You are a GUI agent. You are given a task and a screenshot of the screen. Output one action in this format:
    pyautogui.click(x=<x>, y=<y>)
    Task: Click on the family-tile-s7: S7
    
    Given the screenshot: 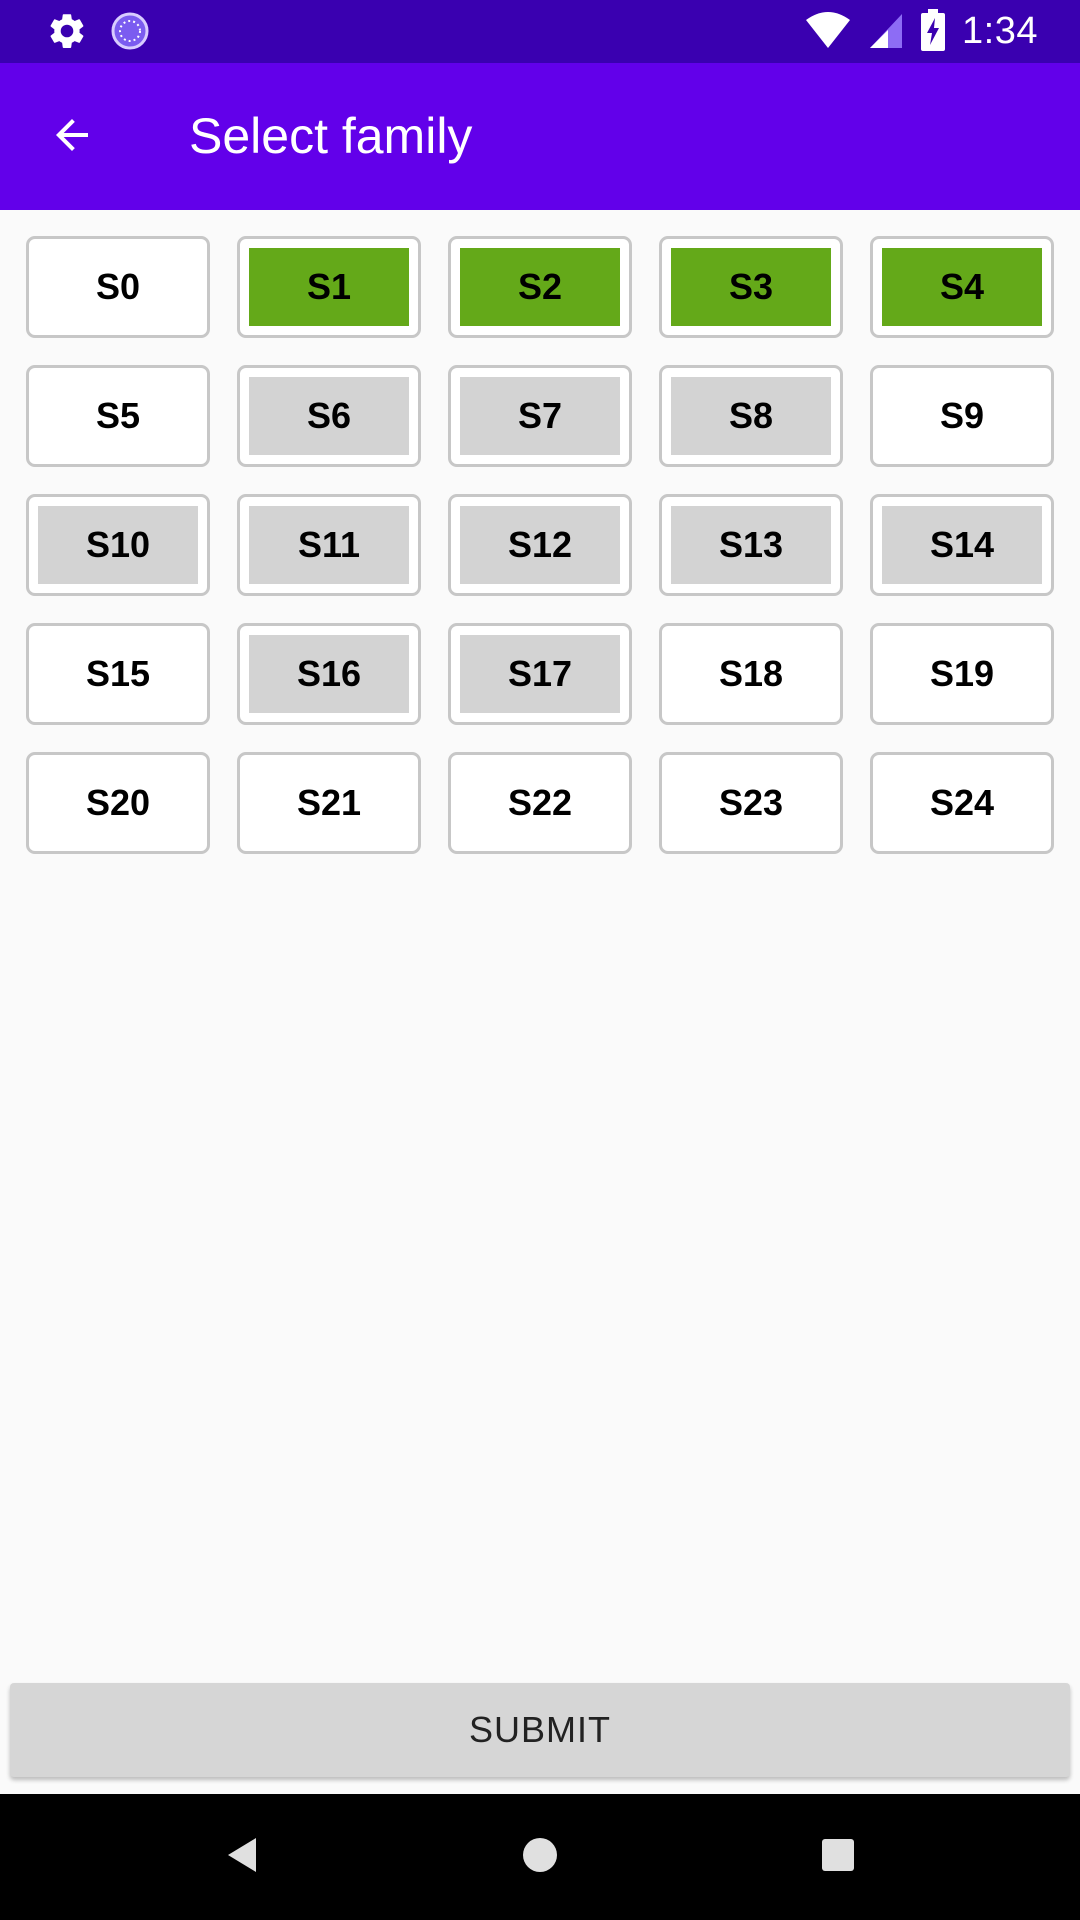 What is the action you would take?
    pyautogui.click(x=540, y=416)
    